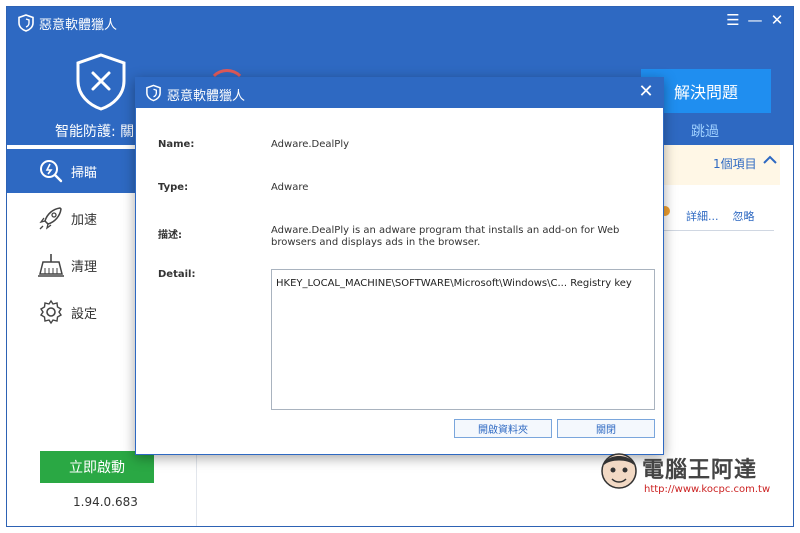 The height and width of the screenshot is (533, 800). I want to click on minimize-icon: —, so click(755, 20).